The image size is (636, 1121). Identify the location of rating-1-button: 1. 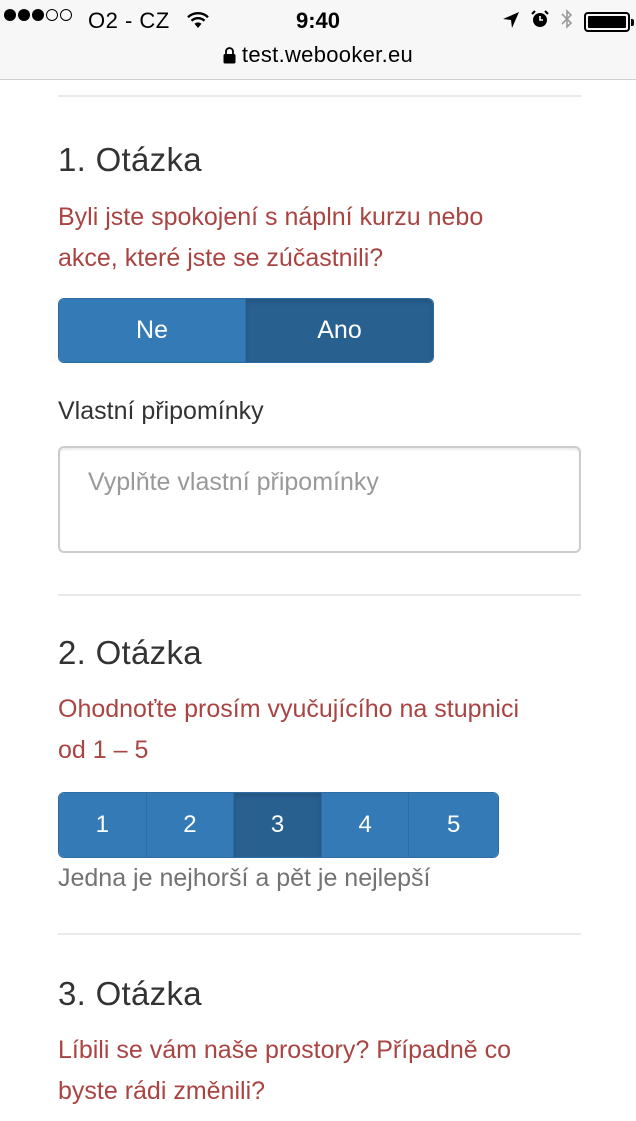
(103, 825).